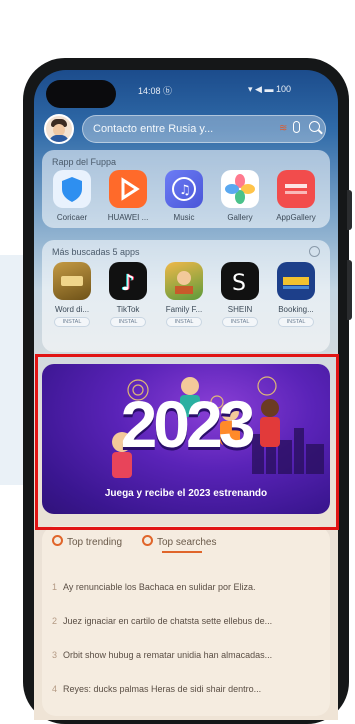 Image resolution: width=355 pixels, height=724 pixels. I want to click on active-tab-indicator, so click(182, 552).